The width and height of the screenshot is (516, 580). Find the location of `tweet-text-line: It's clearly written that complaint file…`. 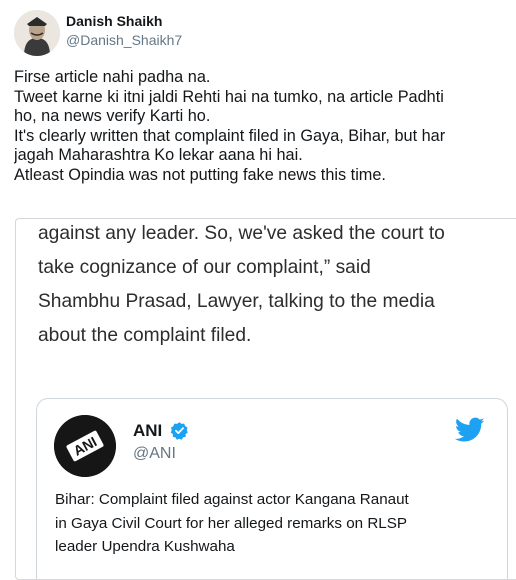

tweet-text-line: It's clearly written that complaint file… is located at coordinates (230, 135).